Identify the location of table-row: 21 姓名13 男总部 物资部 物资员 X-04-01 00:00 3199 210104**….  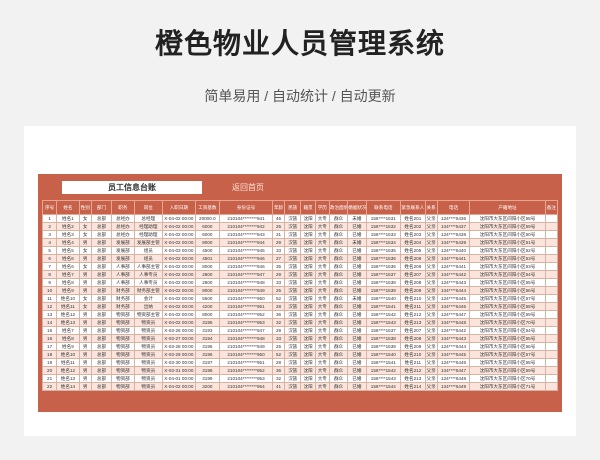
(300, 378).